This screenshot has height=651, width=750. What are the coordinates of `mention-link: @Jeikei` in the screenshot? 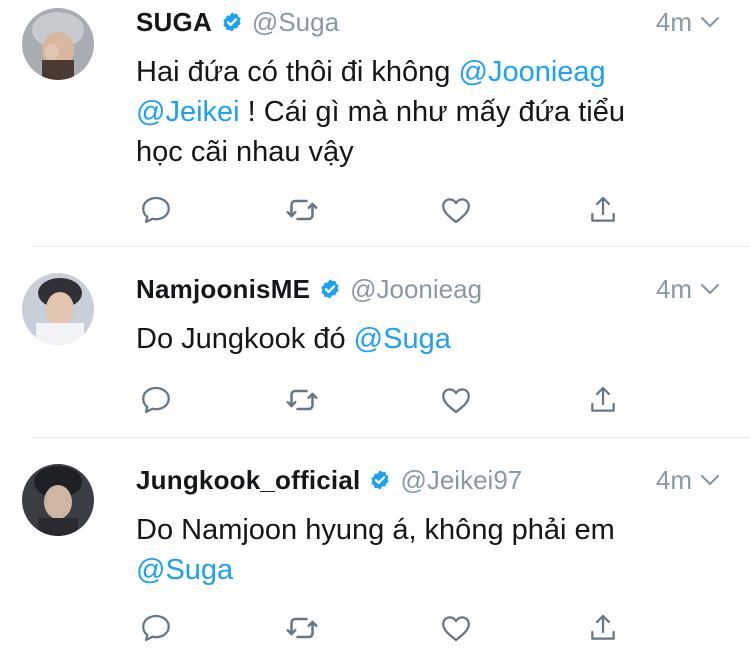 It's located at (188, 112).